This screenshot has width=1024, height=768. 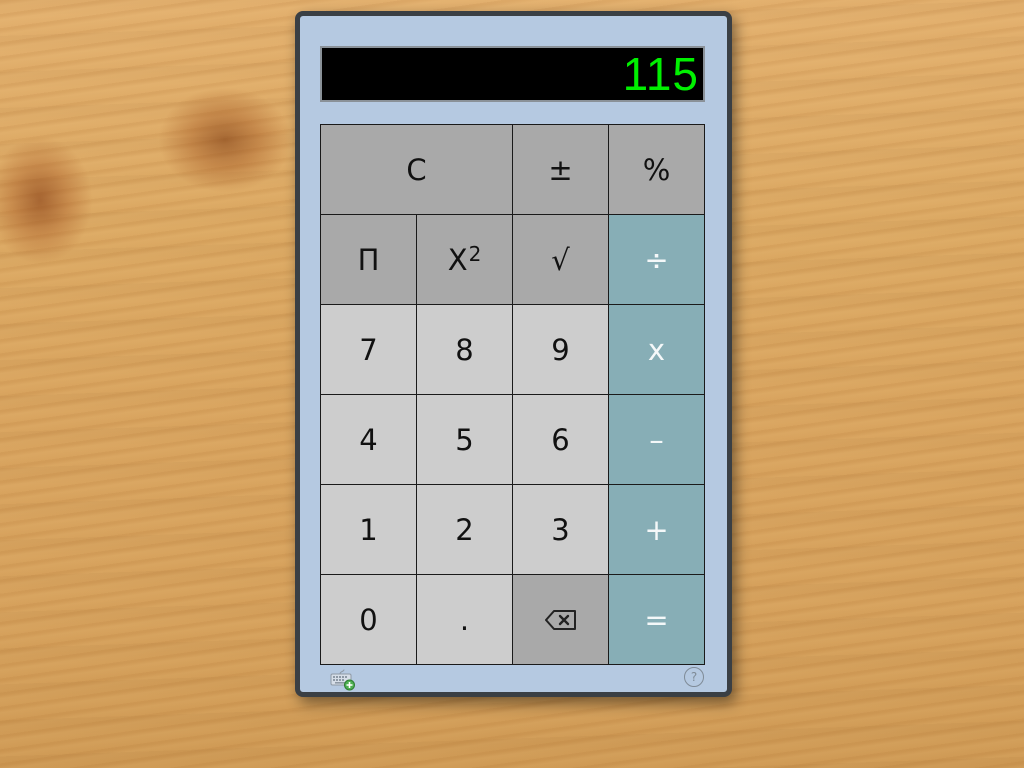 I want to click on multiply-button: x, so click(x=657, y=350).